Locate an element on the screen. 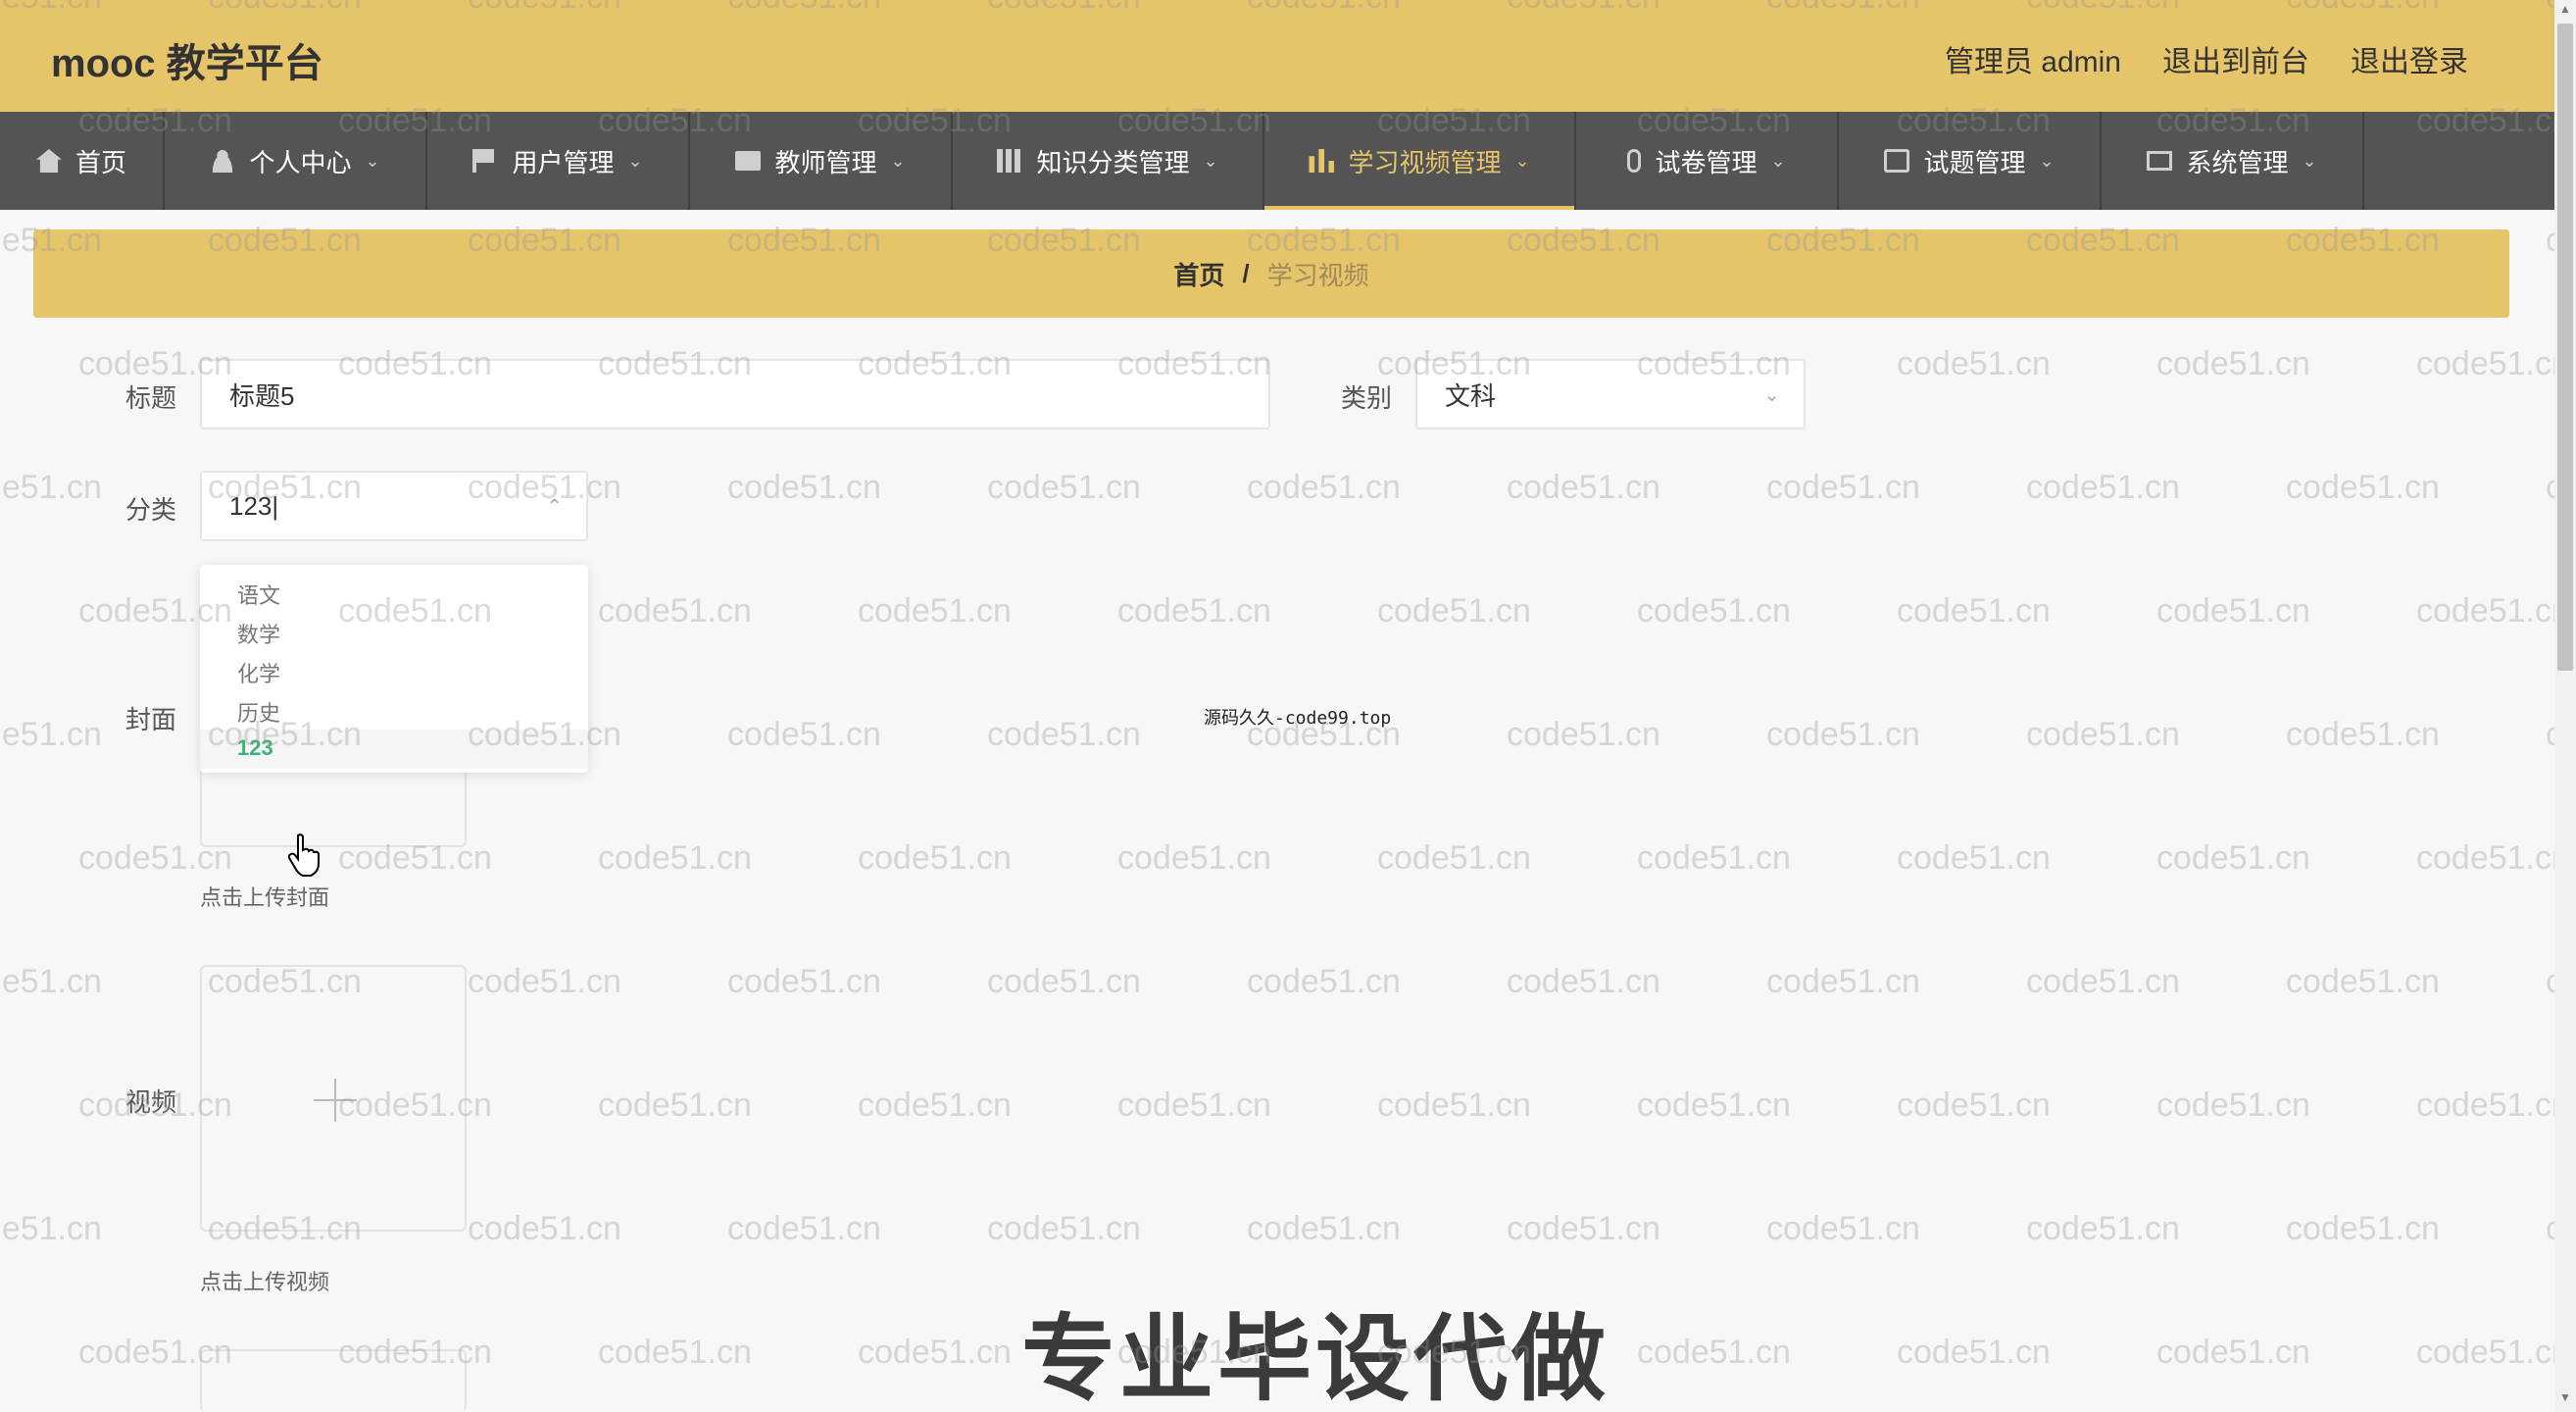  video-upload-box is located at coordinates (333, 1098).